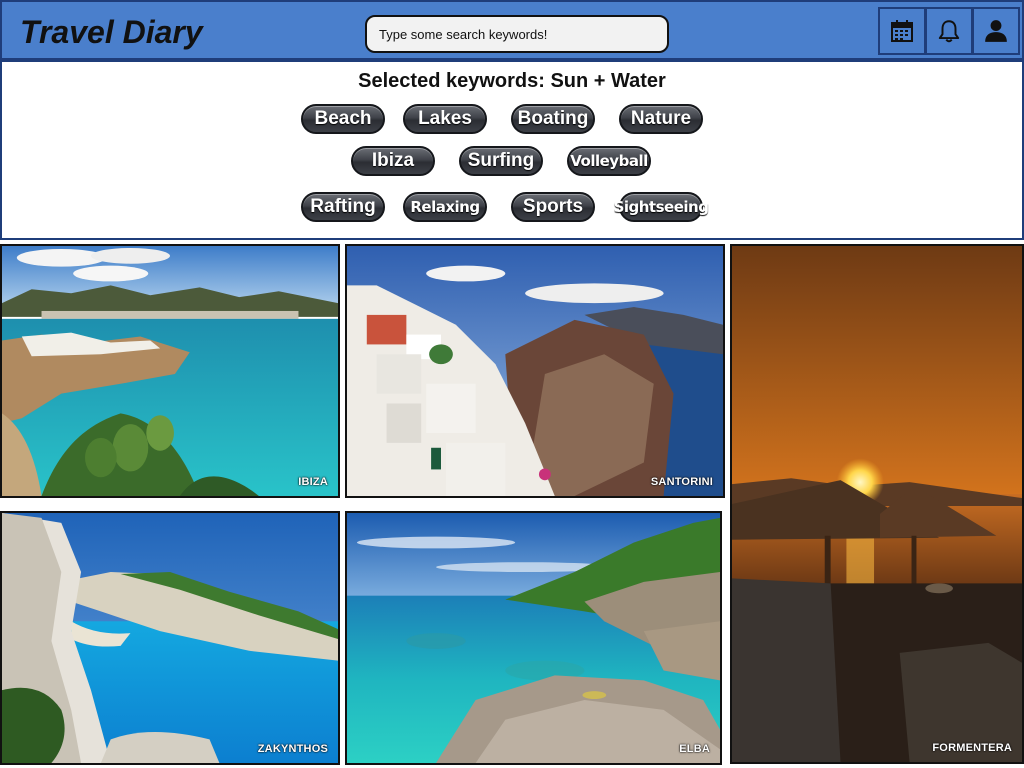  I want to click on destination-label: ELBA, so click(694, 749).